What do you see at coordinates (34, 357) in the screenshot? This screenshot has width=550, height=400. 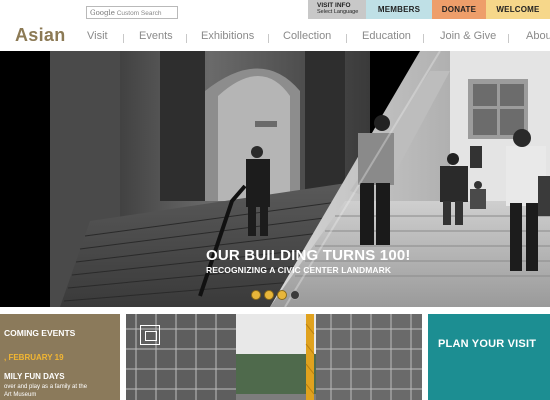 I see `event-date: , FEBRUARY 19` at bounding box center [34, 357].